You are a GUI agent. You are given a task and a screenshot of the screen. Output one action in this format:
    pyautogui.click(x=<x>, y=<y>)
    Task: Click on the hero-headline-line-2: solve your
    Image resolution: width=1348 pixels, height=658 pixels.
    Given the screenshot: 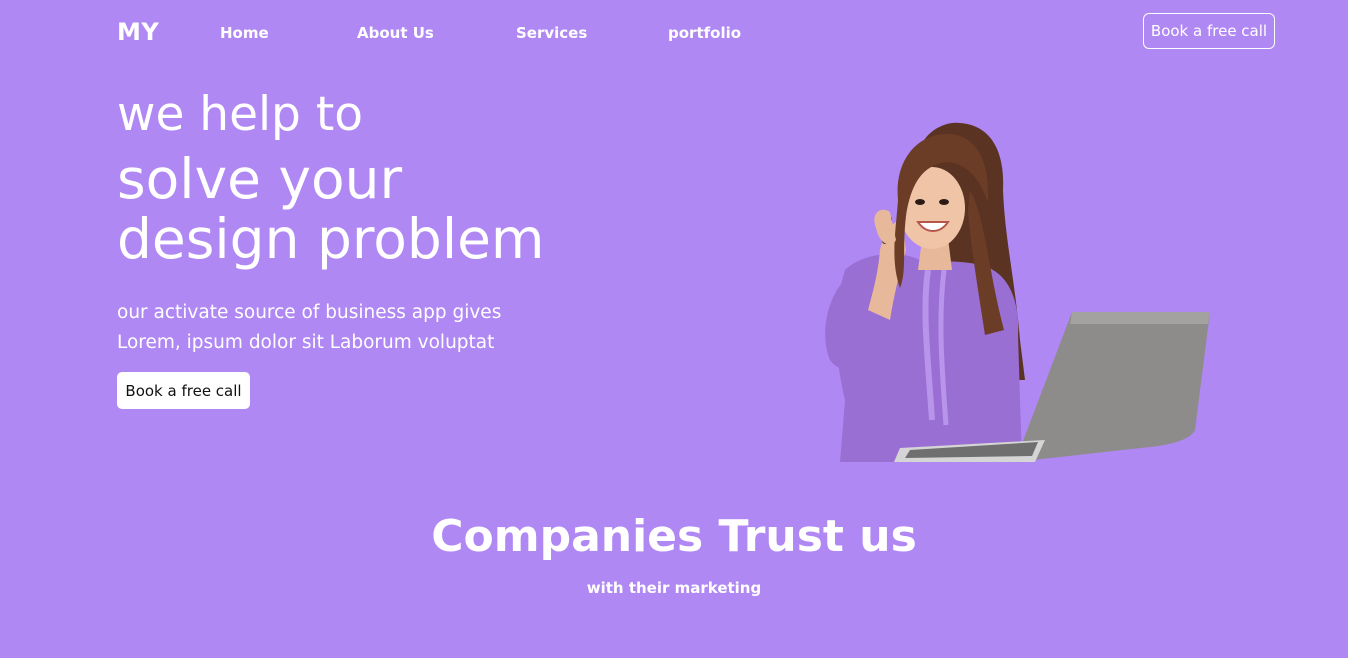 What is the action you would take?
    pyautogui.click(x=260, y=179)
    